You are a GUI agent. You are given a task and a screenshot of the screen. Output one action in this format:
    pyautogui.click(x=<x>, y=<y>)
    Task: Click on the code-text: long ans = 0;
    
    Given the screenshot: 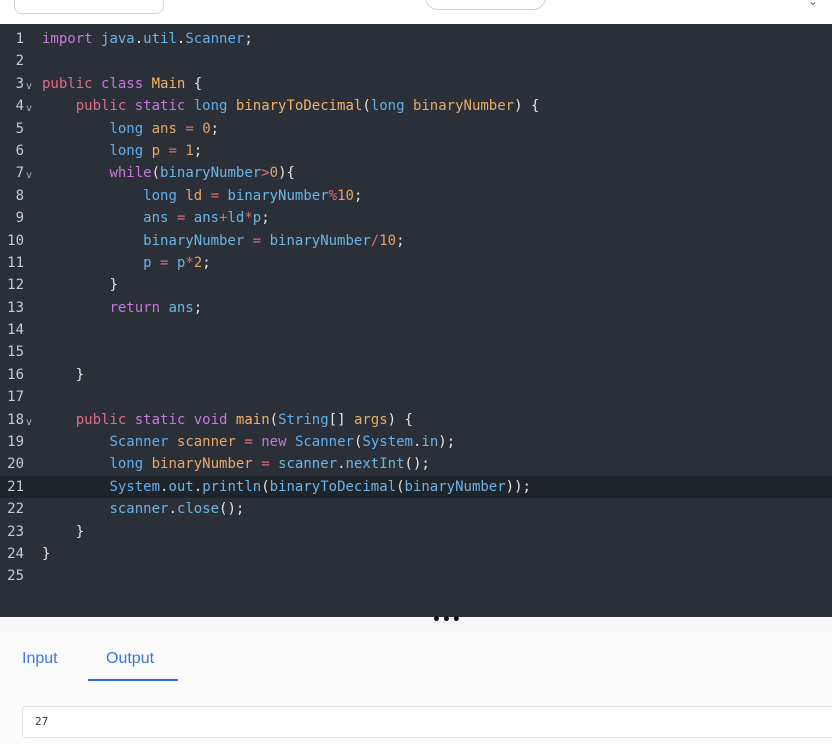 What is the action you would take?
    pyautogui.click(x=164, y=128)
    